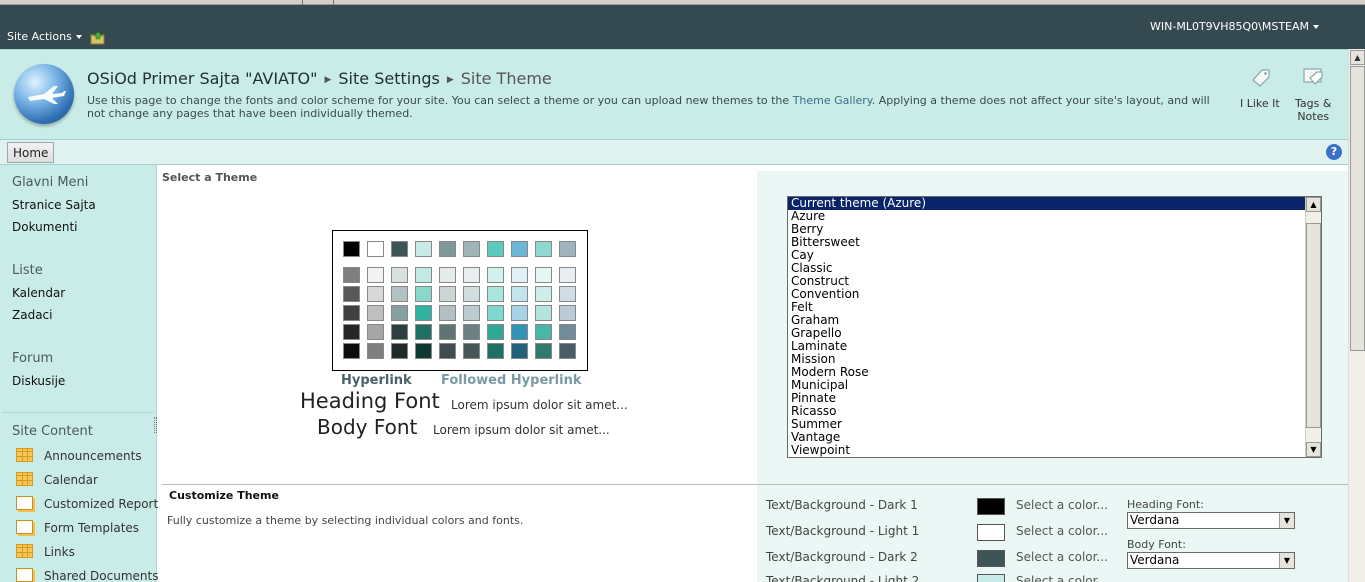  I want to click on i-like-it-button: I Like It, so click(1260, 88).